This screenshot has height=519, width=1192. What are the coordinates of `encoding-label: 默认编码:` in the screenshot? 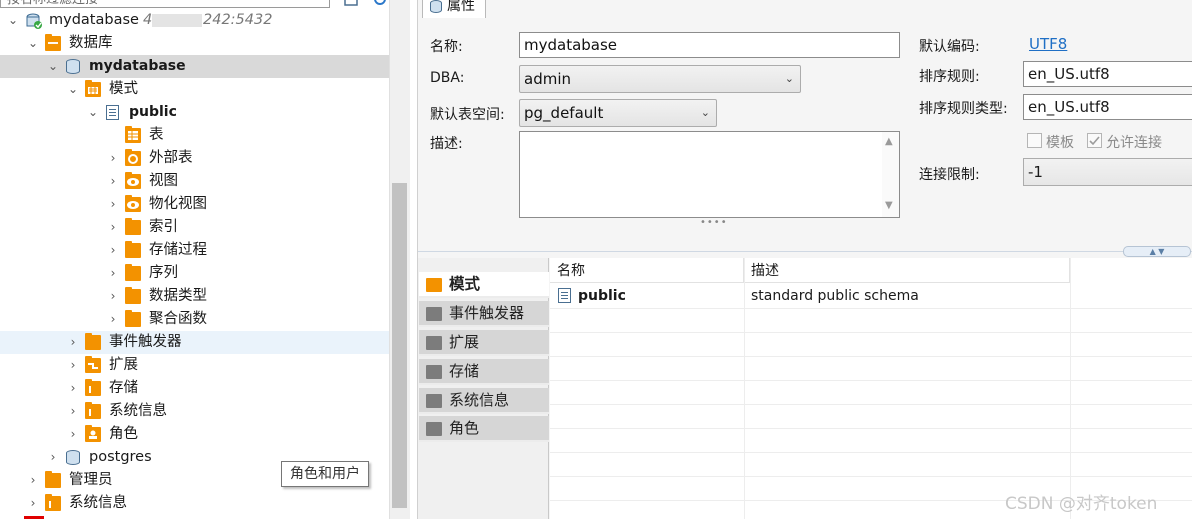 It's located at (949, 47).